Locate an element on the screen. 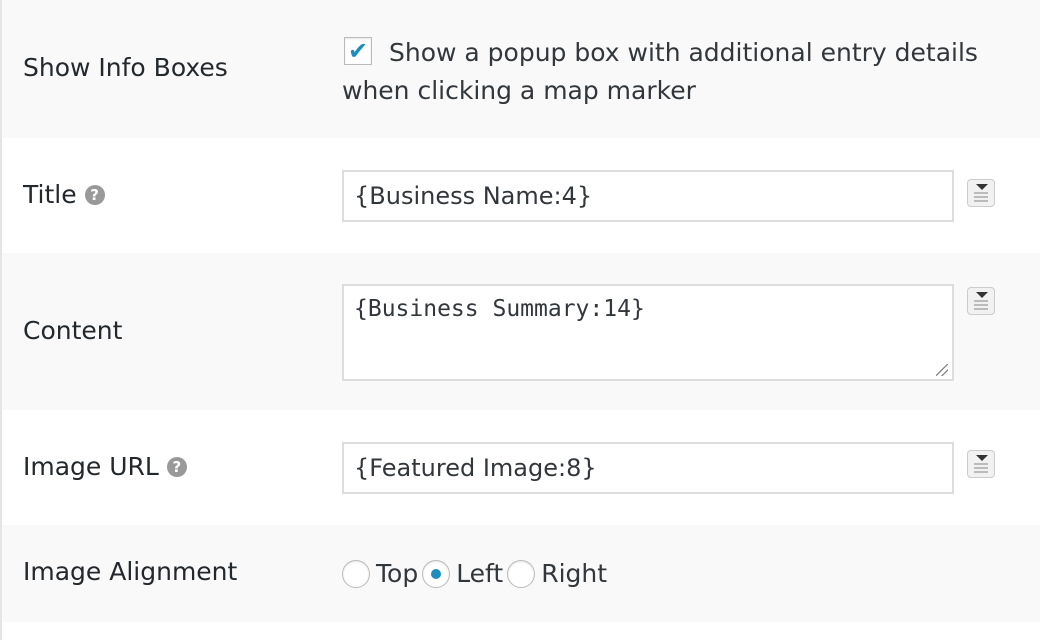  image-url-label: Image URL ? is located at coordinates (105, 466).